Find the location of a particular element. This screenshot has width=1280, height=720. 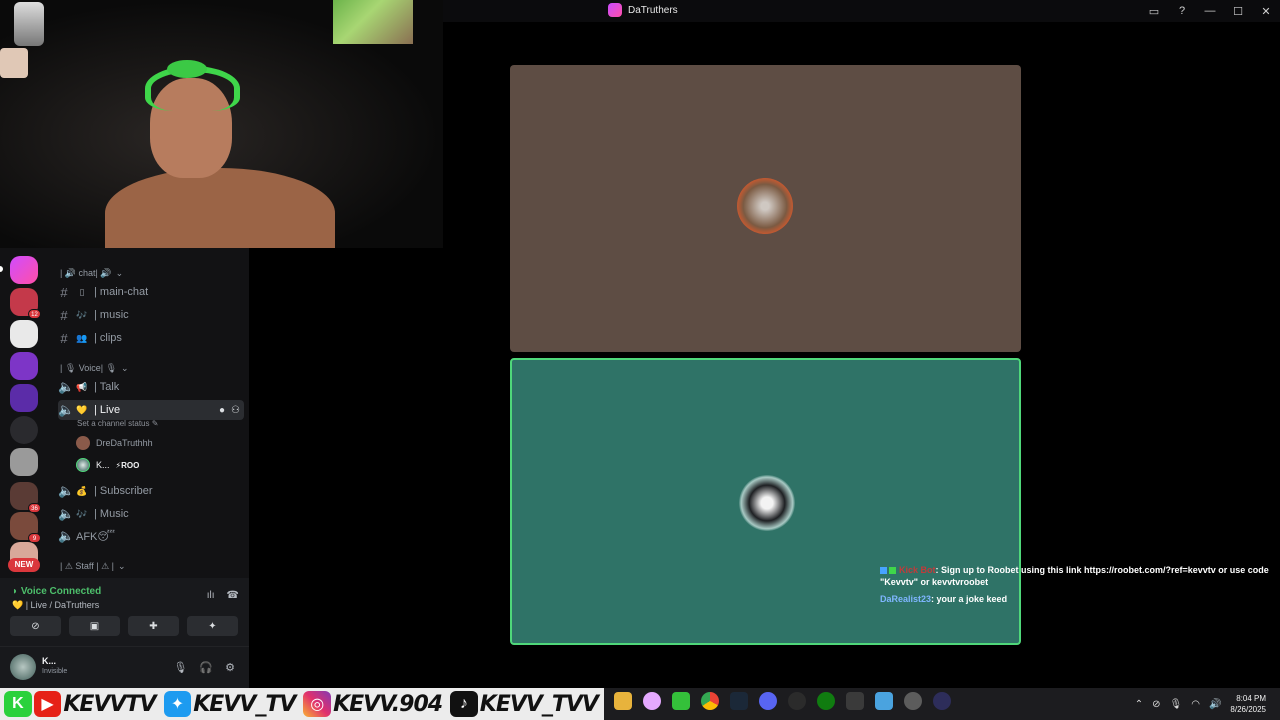

chevron-up-icon: ⌃ is located at coordinates (1139, 704).